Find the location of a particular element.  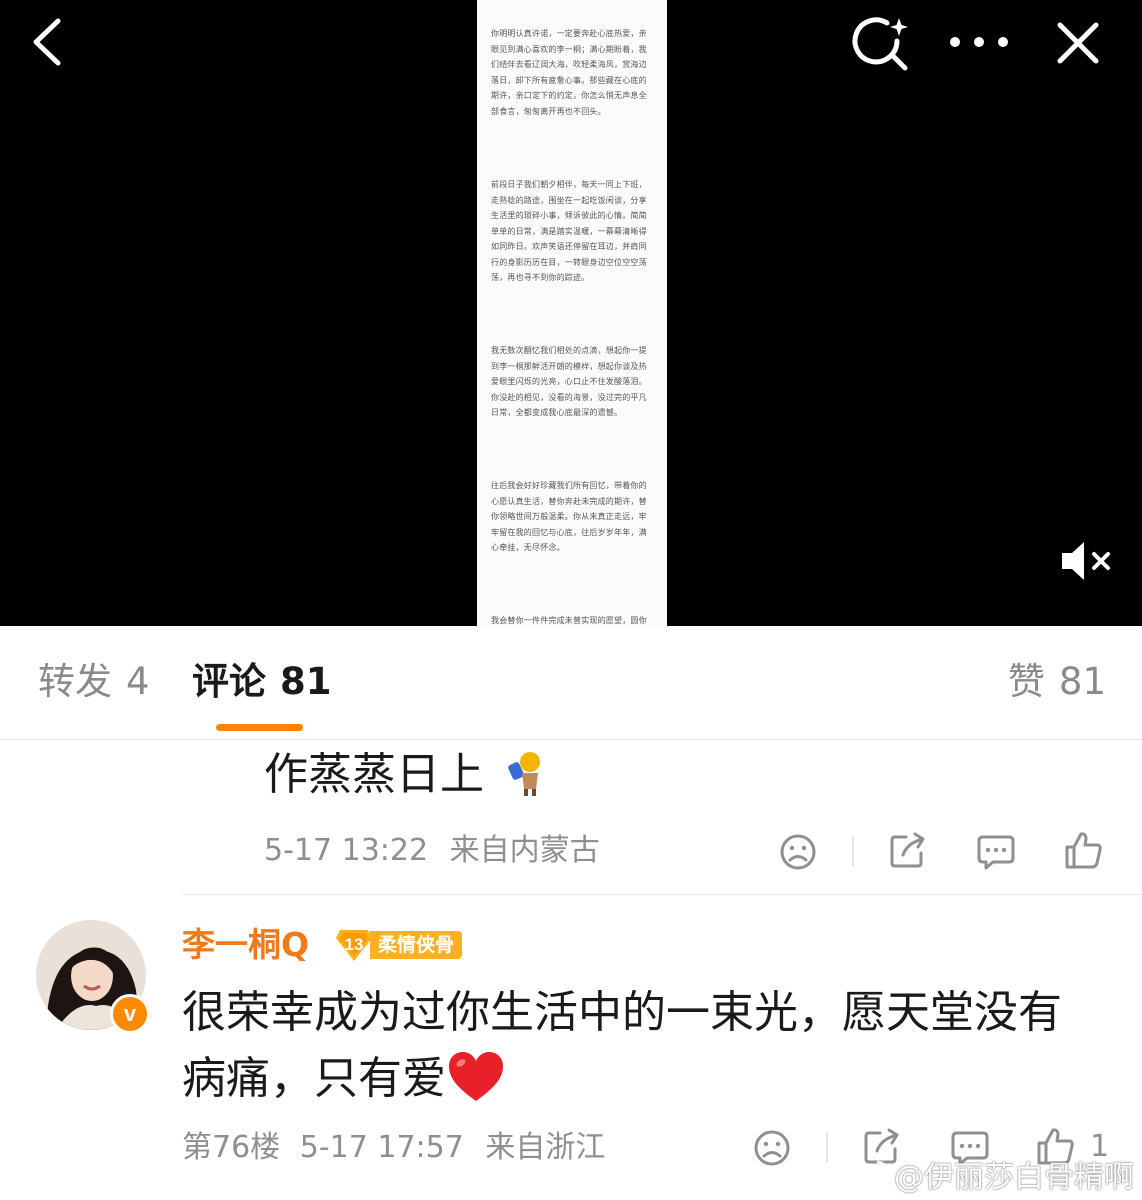

user-level-badge: 13 柔情侠骨 is located at coordinates (398, 945).